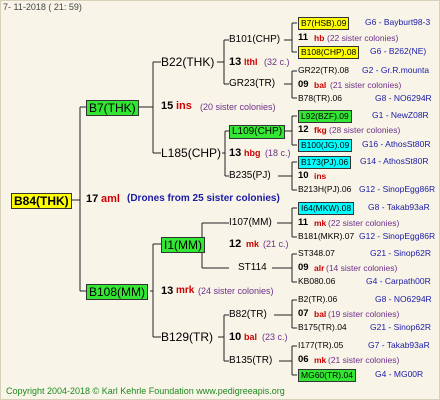  I want to click on timestamp: 7- 11-2018 ( 21: 59), so click(42, 7).